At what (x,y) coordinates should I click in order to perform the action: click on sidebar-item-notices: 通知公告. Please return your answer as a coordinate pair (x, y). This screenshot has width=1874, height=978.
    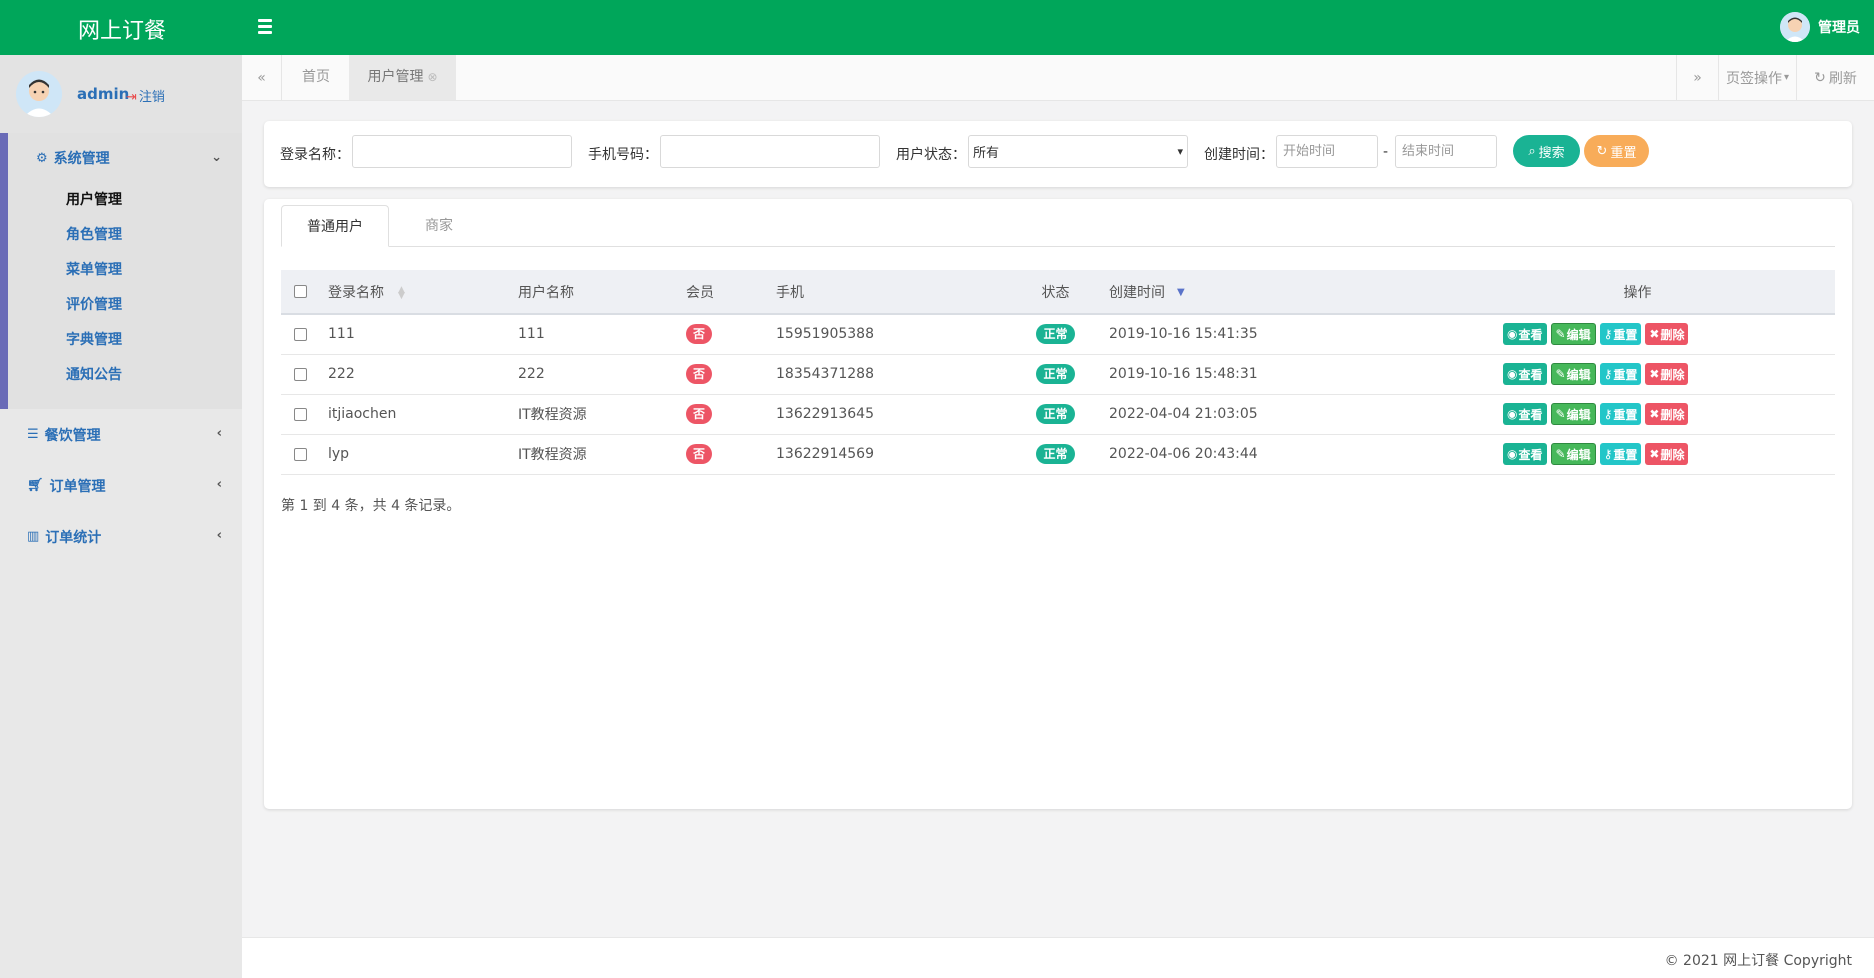
    Looking at the image, I should click on (125, 375).